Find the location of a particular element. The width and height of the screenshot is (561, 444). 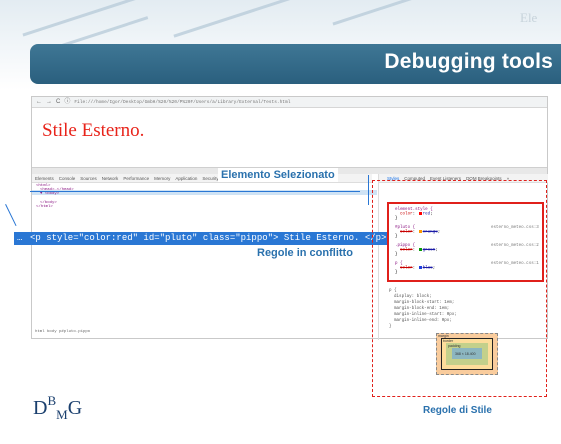

rule-selector: element.style { is located at coordinates (414, 210).